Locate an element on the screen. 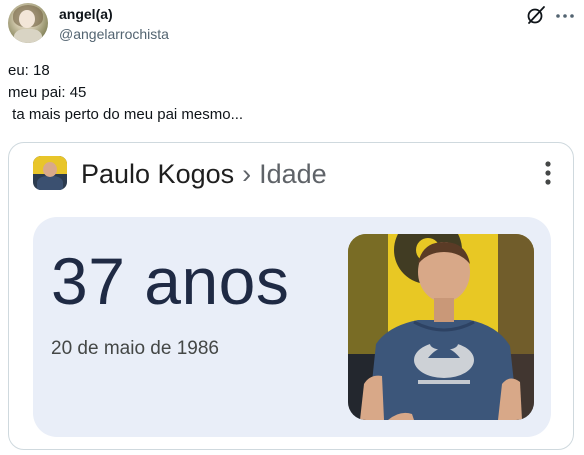 This screenshot has height=455, width=584. author-display-name: angel(a) is located at coordinates (86, 14).